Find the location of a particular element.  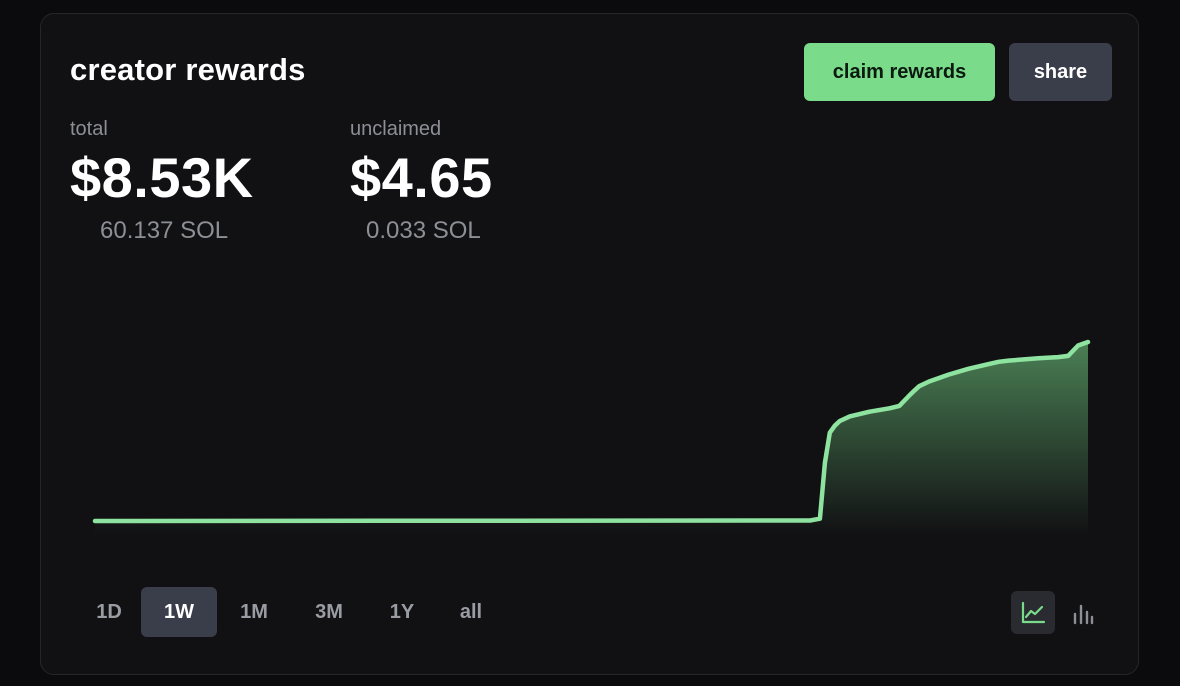

bar-chart-icon is located at coordinates (1083, 614).